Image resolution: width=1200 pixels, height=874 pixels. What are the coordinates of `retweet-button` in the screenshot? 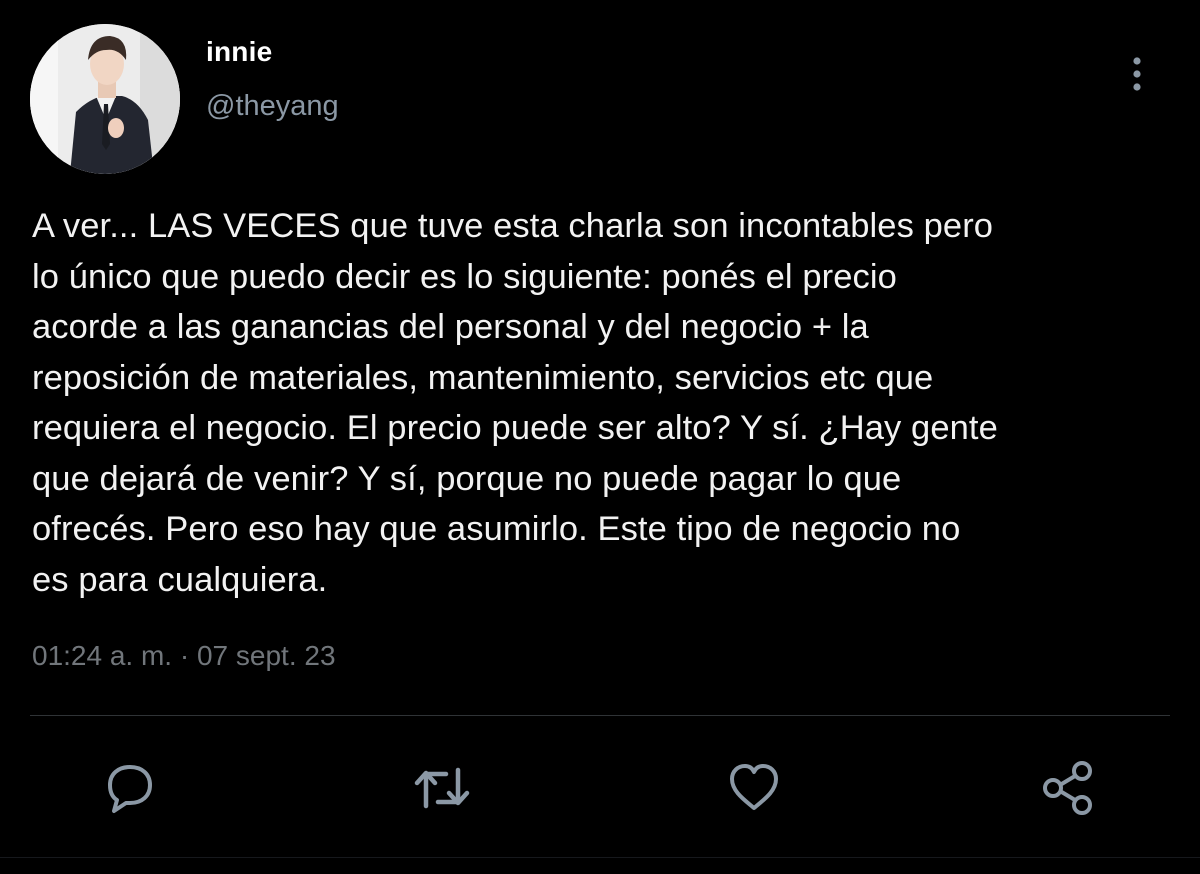 It's located at (442, 788).